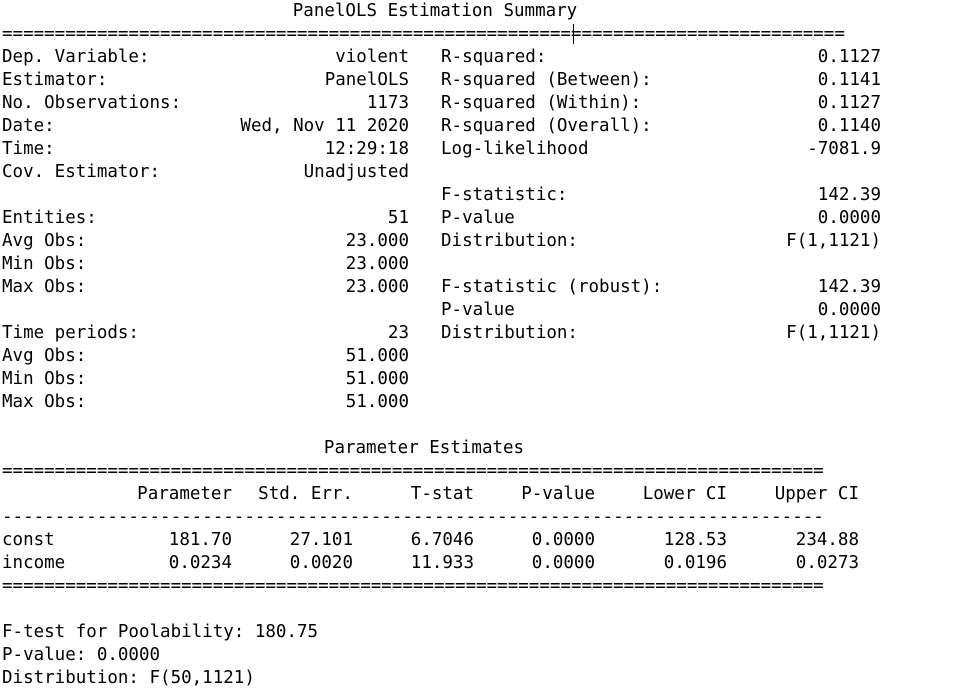 This screenshot has height=693, width=956. Describe the element at coordinates (827, 563) in the screenshot. I see `table-cell: 0.0273` at that location.